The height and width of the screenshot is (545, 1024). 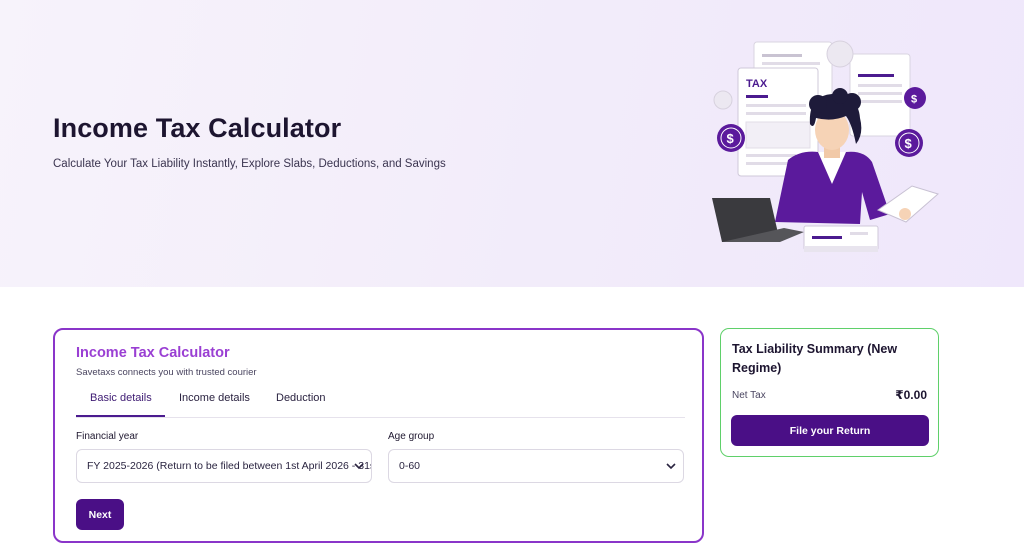 I want to click on next-button: Next, so click(x=100, y=514).